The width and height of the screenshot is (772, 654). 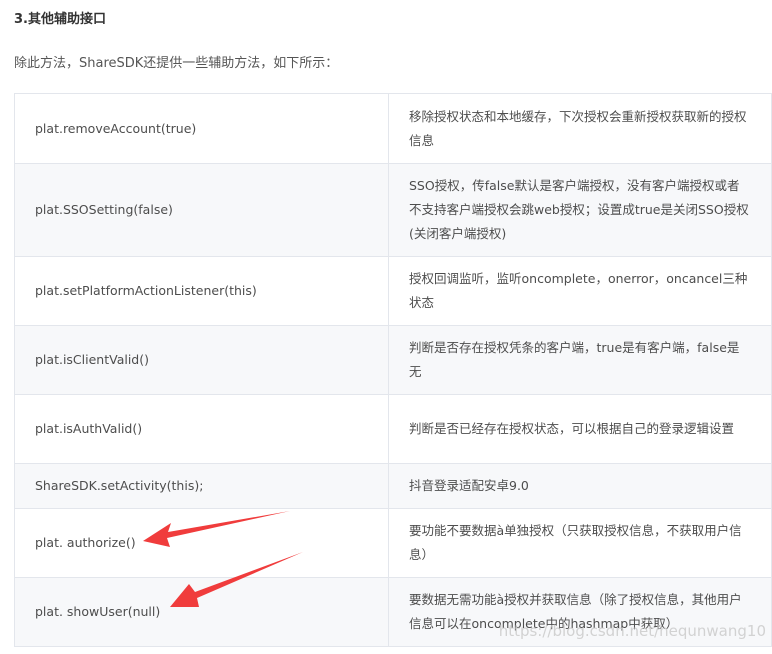 What do you see at coordinates (201, 486) in the screenshot?
I see `method-cell: ShareSDK.setActivity(this);` at bounding box center [201, 486].